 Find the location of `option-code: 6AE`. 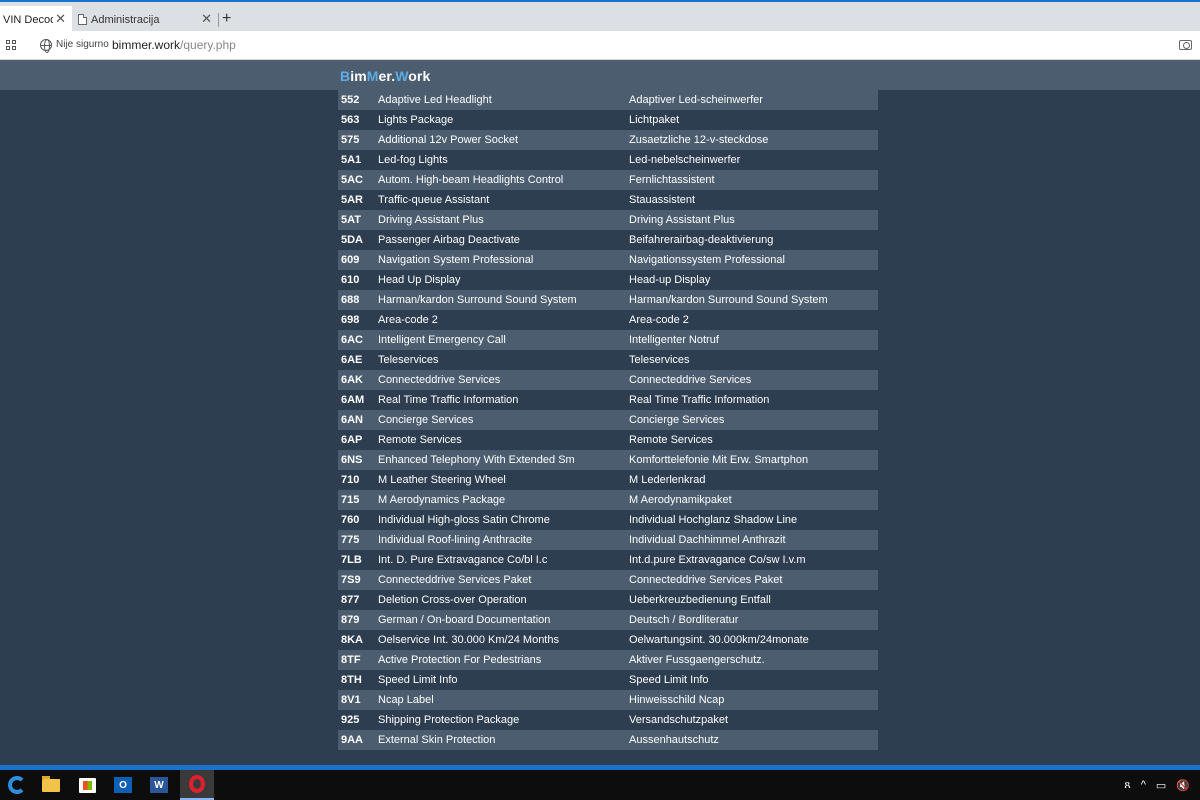

option-code: 6AE is located at coordinates (352, 360).